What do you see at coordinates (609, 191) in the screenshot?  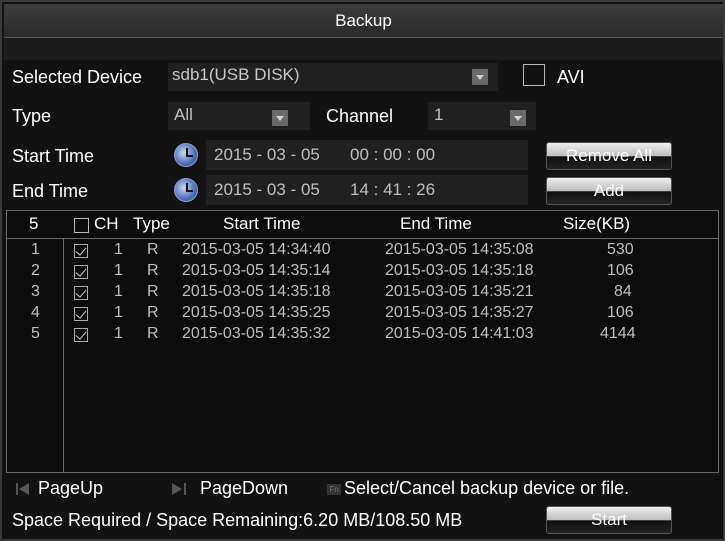 I see `add-button: Add` at bounding box center [609, 191].